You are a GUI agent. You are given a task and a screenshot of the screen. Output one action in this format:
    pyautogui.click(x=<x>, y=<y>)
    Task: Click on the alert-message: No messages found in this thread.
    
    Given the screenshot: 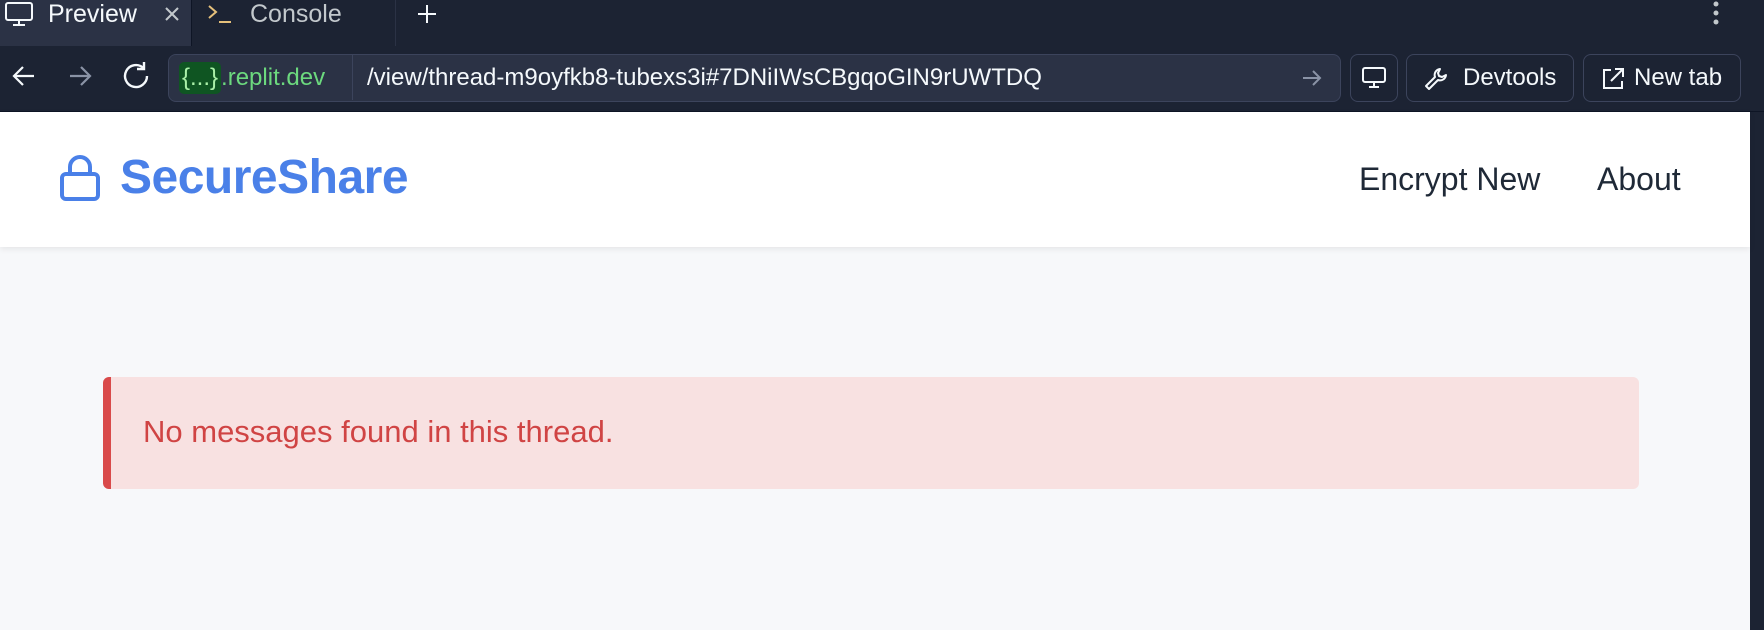 What is the action you would take?
    pyautogui.click(x=378, y=431)
    